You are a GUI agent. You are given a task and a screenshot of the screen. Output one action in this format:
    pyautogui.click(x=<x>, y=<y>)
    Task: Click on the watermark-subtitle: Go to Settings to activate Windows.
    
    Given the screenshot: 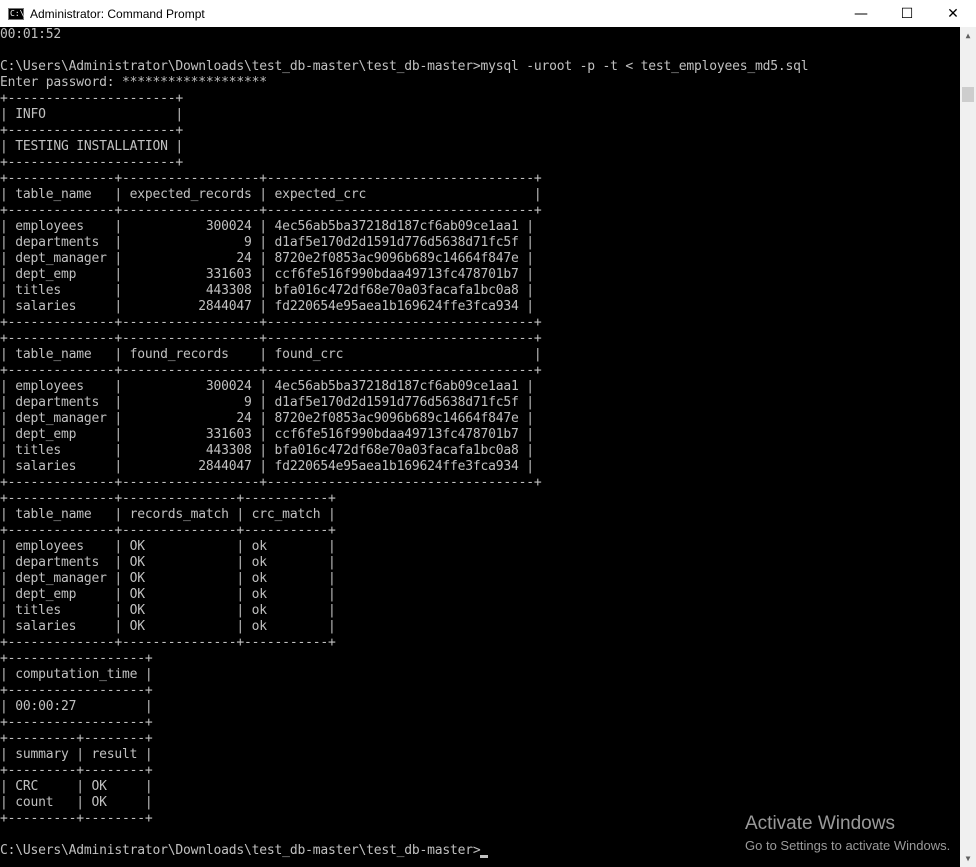 What is the action you would take?
    pyautogui.click(x=848, y=845)
    